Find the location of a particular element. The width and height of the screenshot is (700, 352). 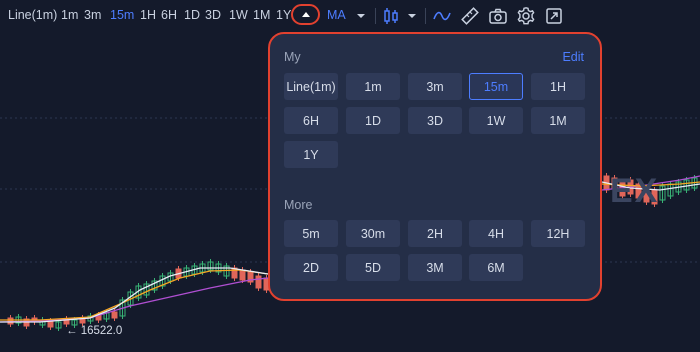

my-interval-1w: 1W is located at coordinates (496, 120).